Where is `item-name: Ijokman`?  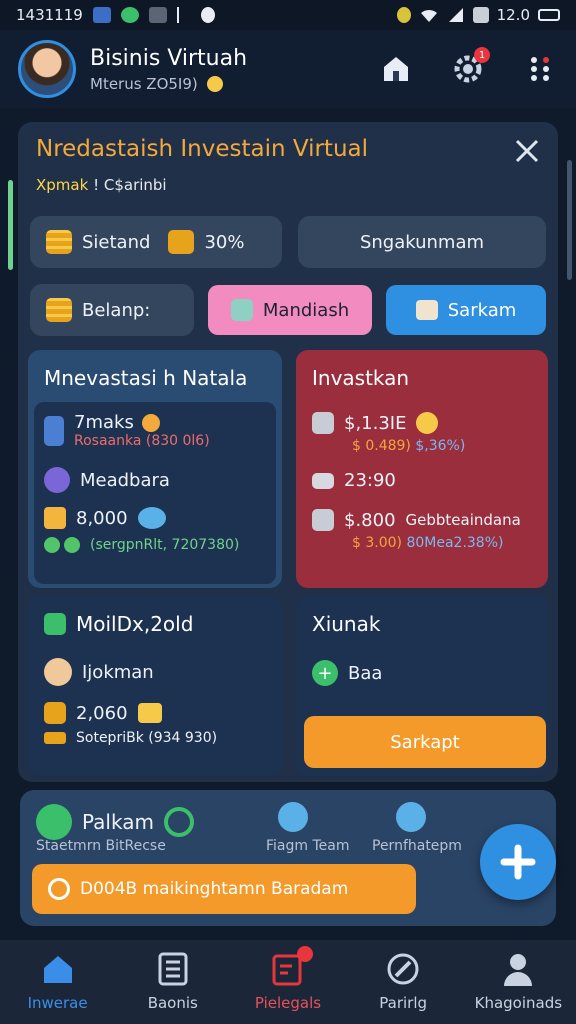
item-name: Ijokman is located at coordinates (118, 672).